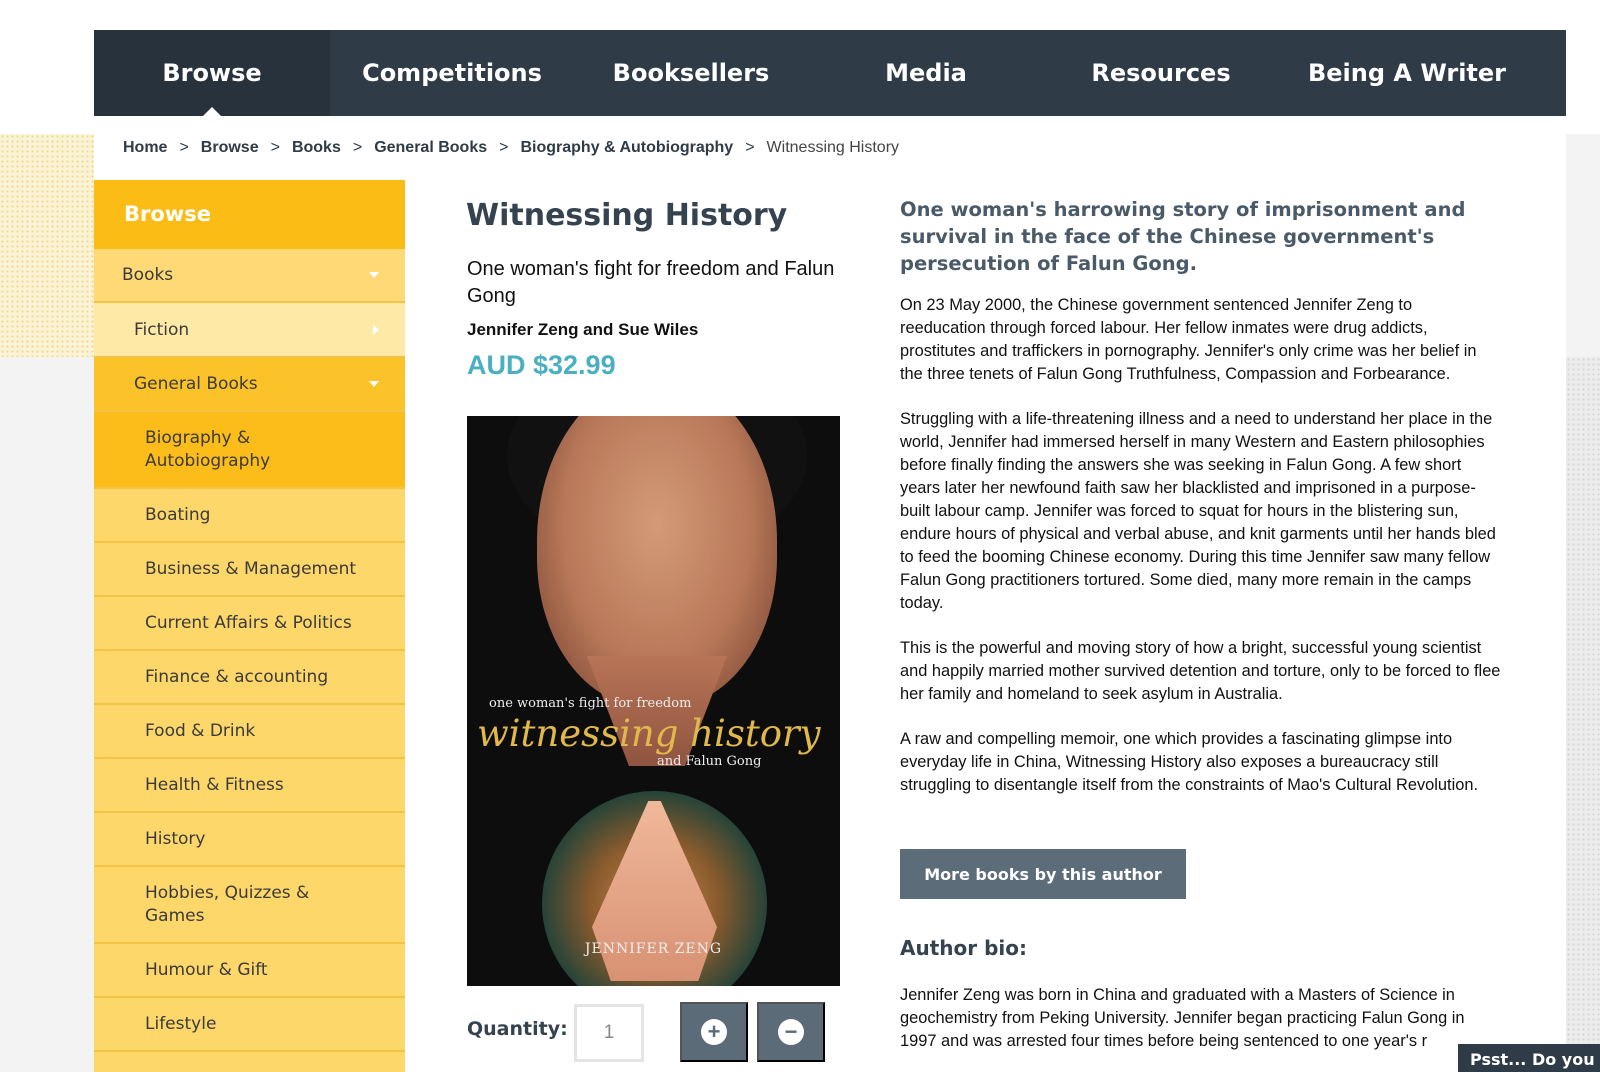 The image size is (1600, 1072). Describe the element at coordinates (181, 1023) in the screenshot. I see `sidebar-item-label: Lifestyle` at that location.